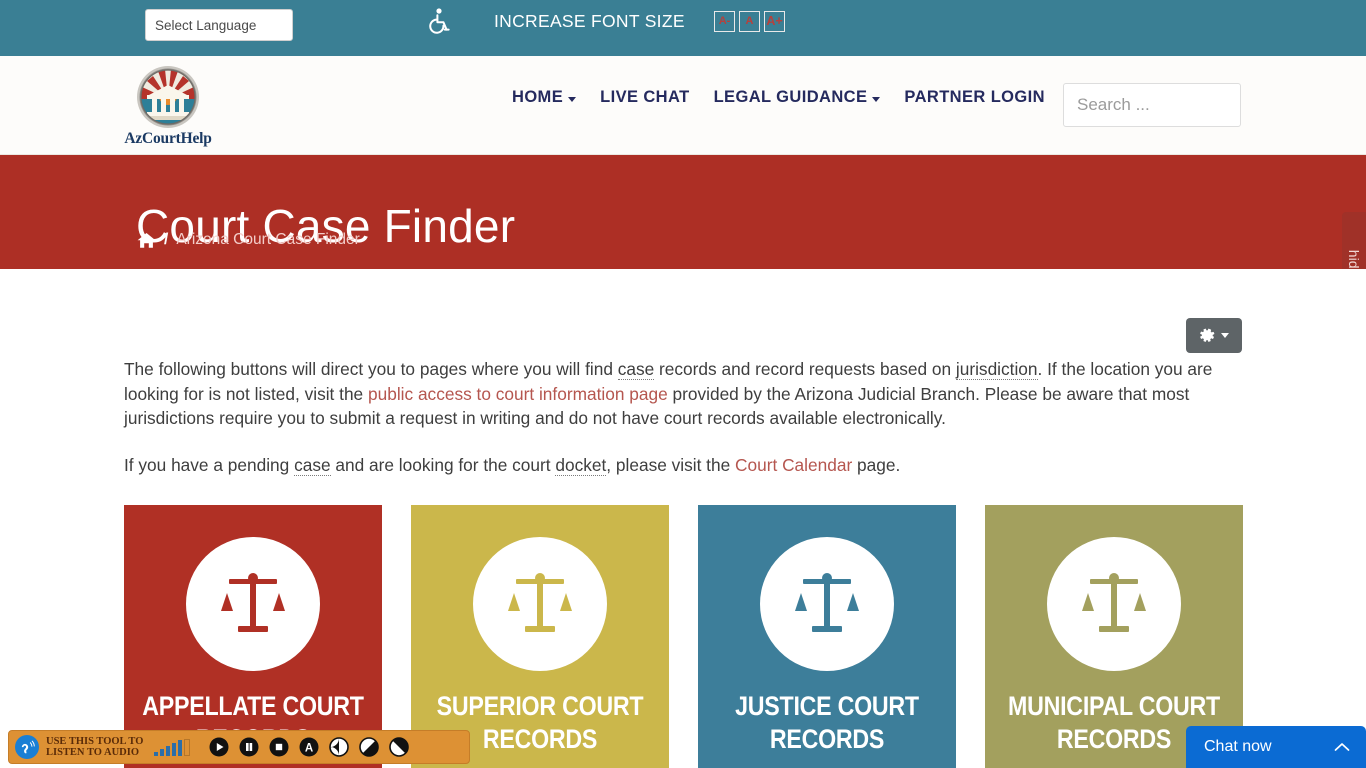 The width and height of the screenshot is (1366, 768). I want to click on svg-text: A, so click(309, 749).